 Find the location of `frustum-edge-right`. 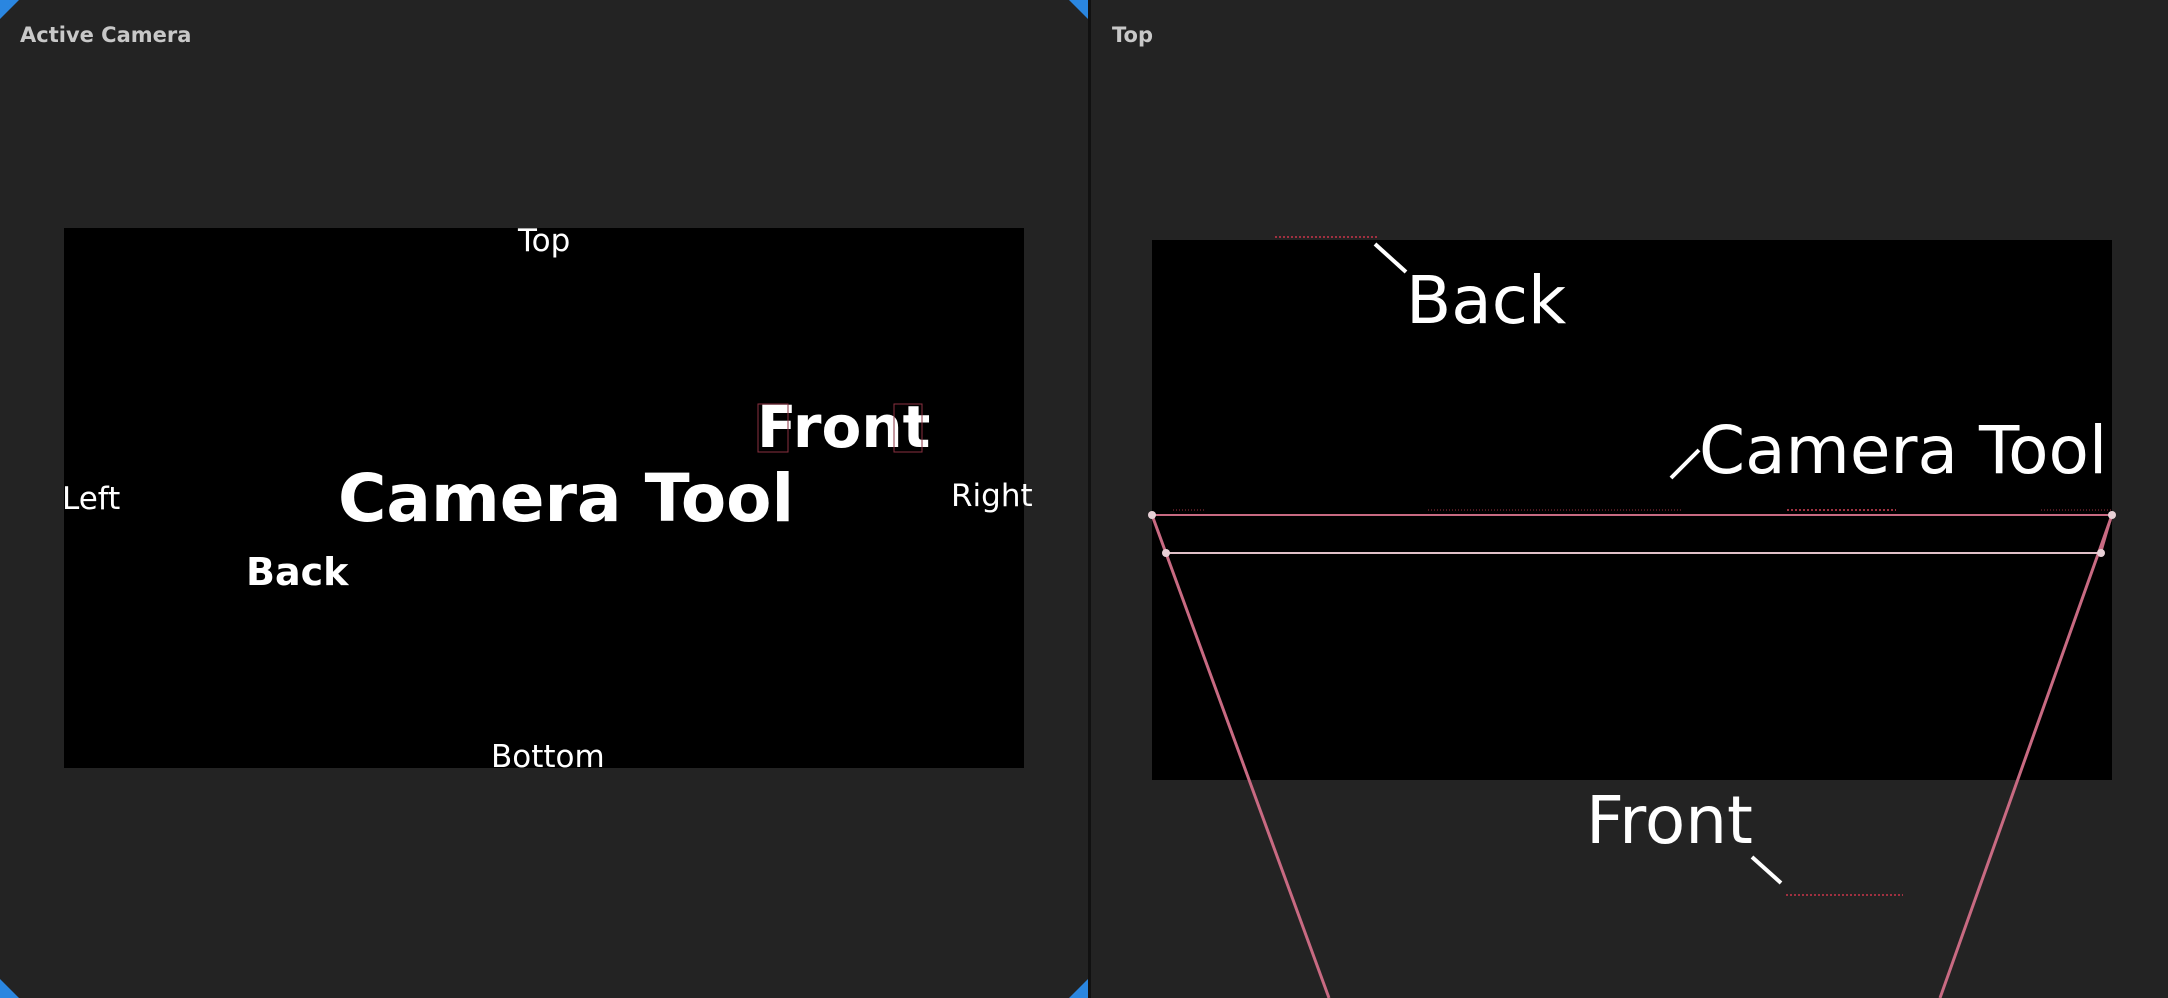

frustum-edge-right is located at coordinates (2026, 756).